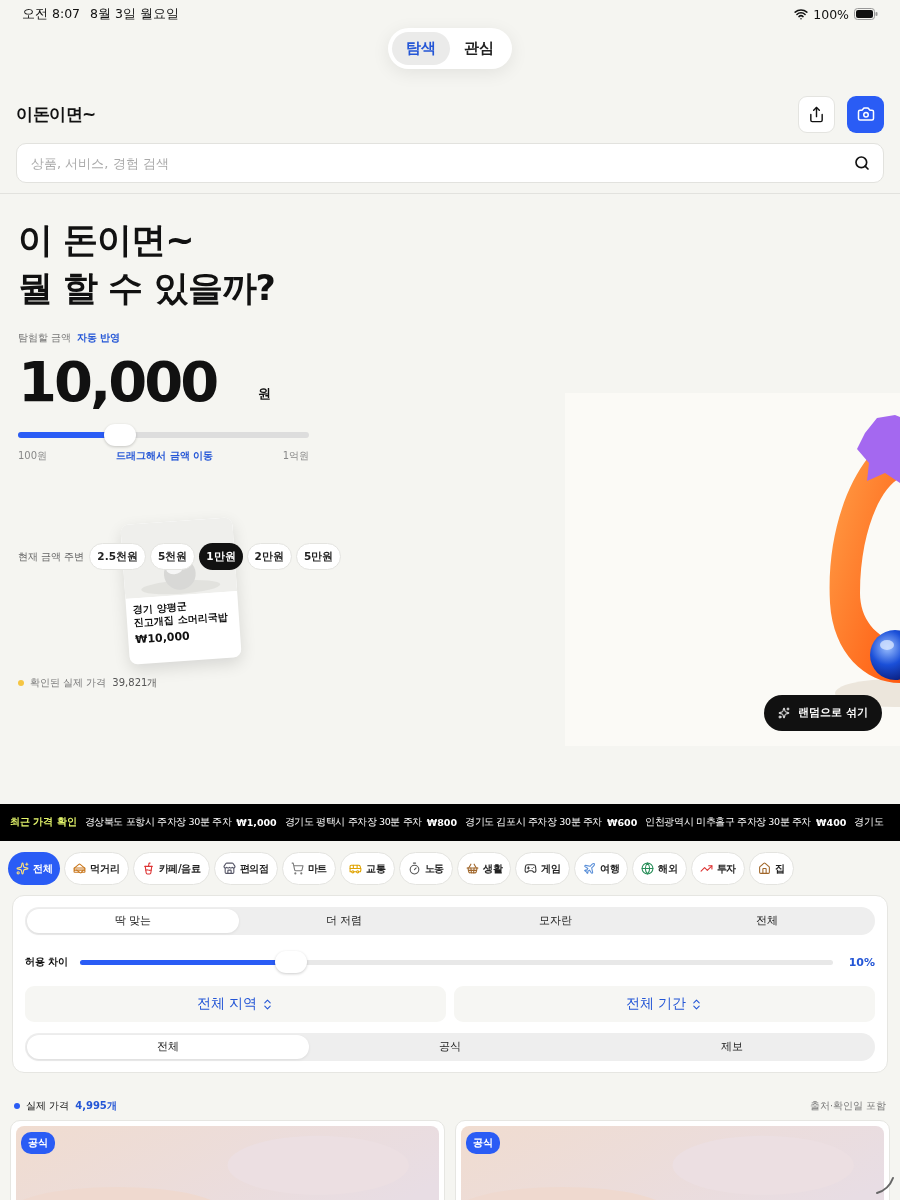 The image size is (900, 1200). I want to click on match-tab: 전체, so click(767, 921).